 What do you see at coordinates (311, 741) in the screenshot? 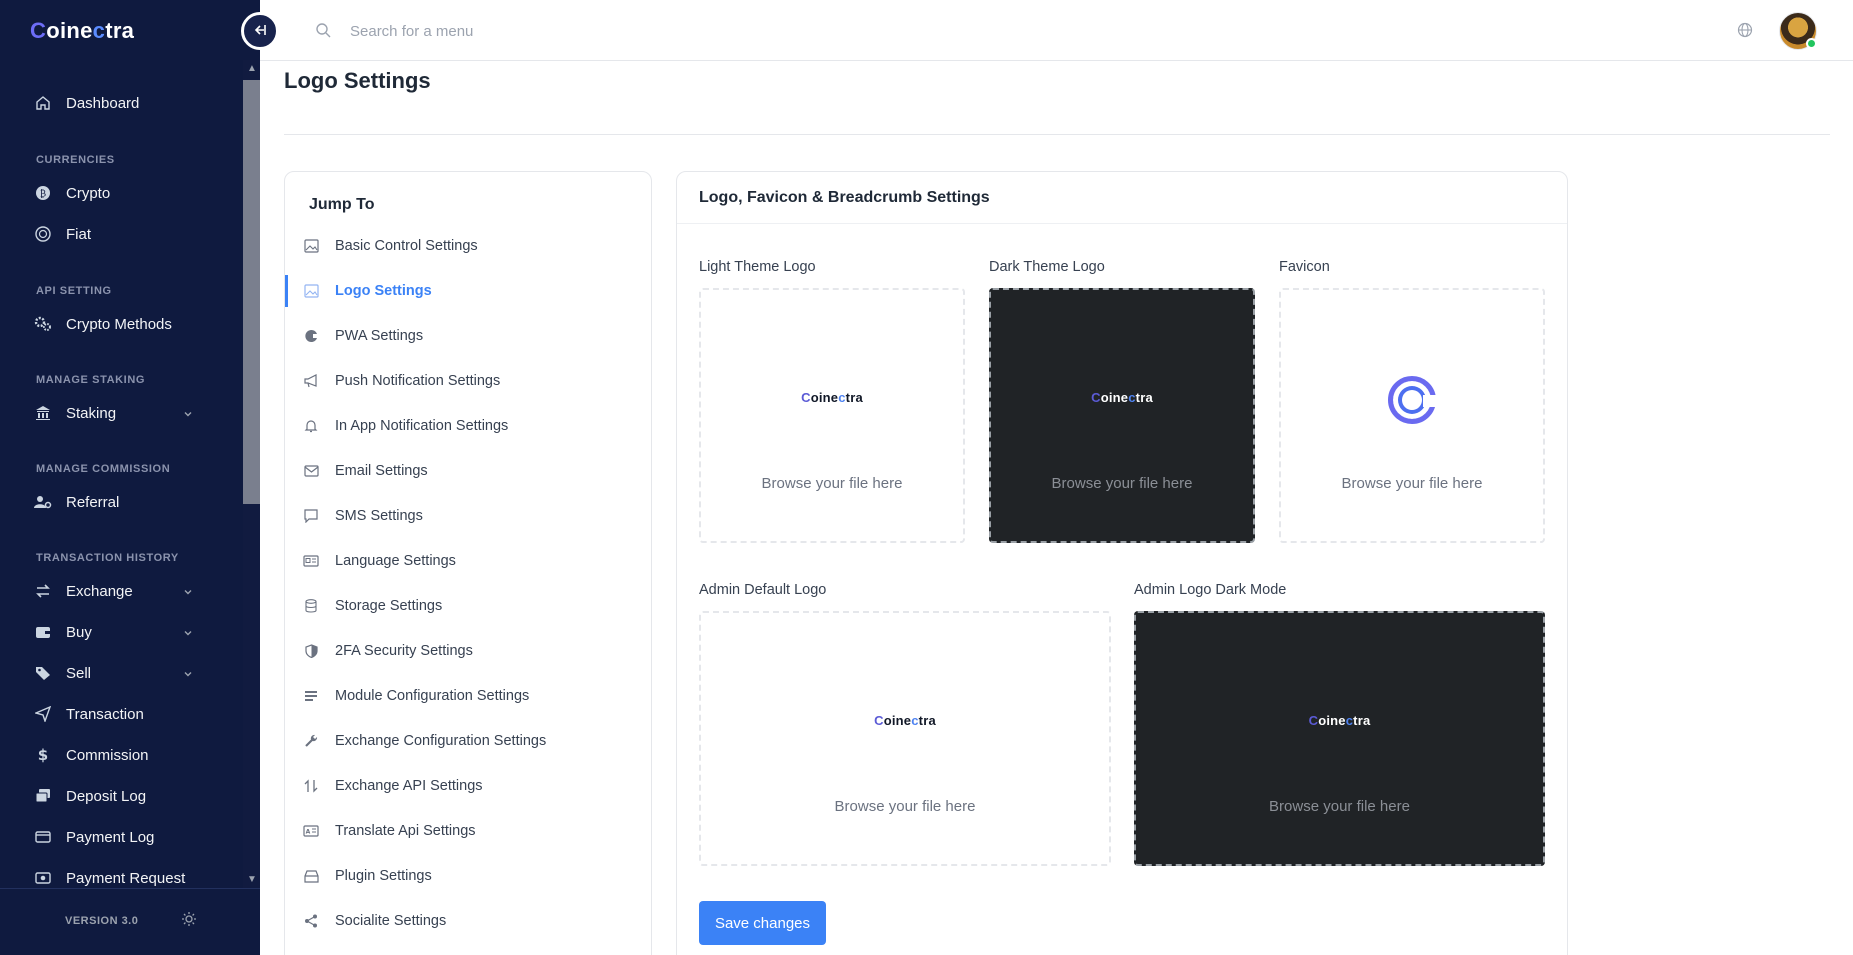
I see `wrench-icon` at bounding box center [311, 741].